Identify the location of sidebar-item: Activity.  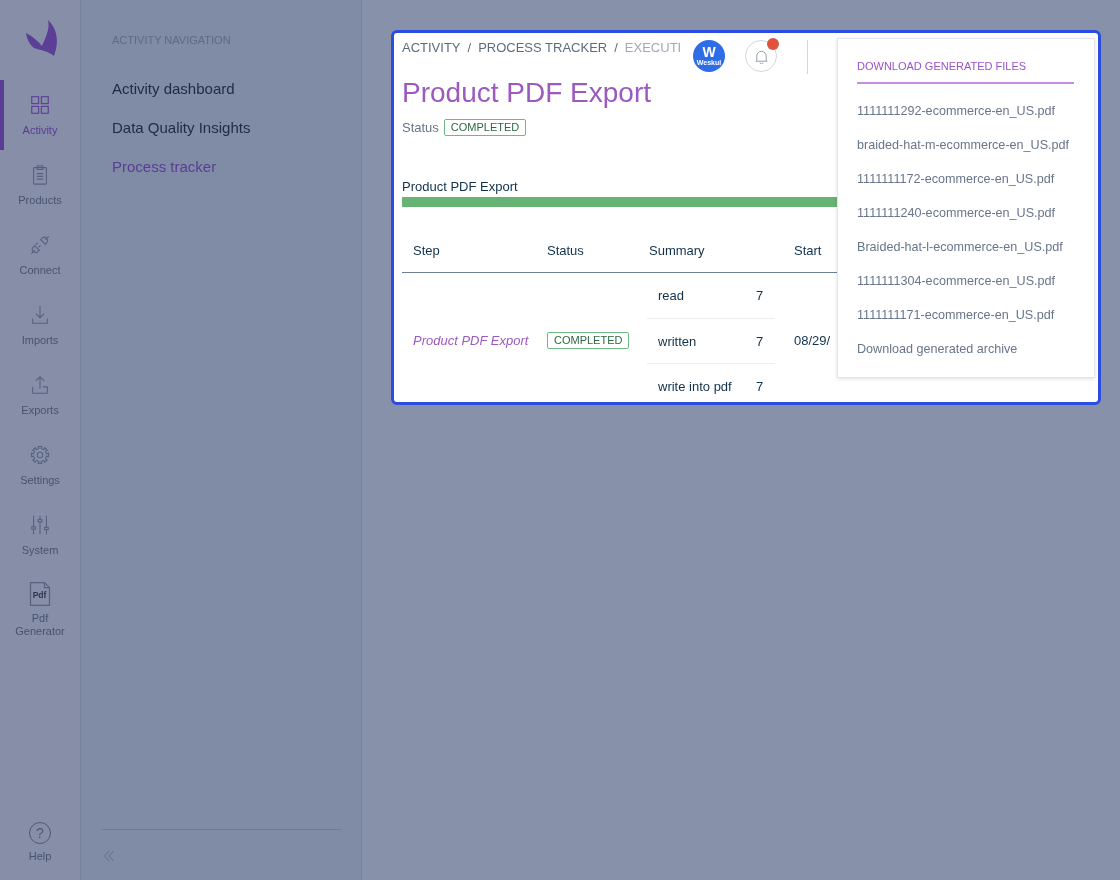
(40, 115).